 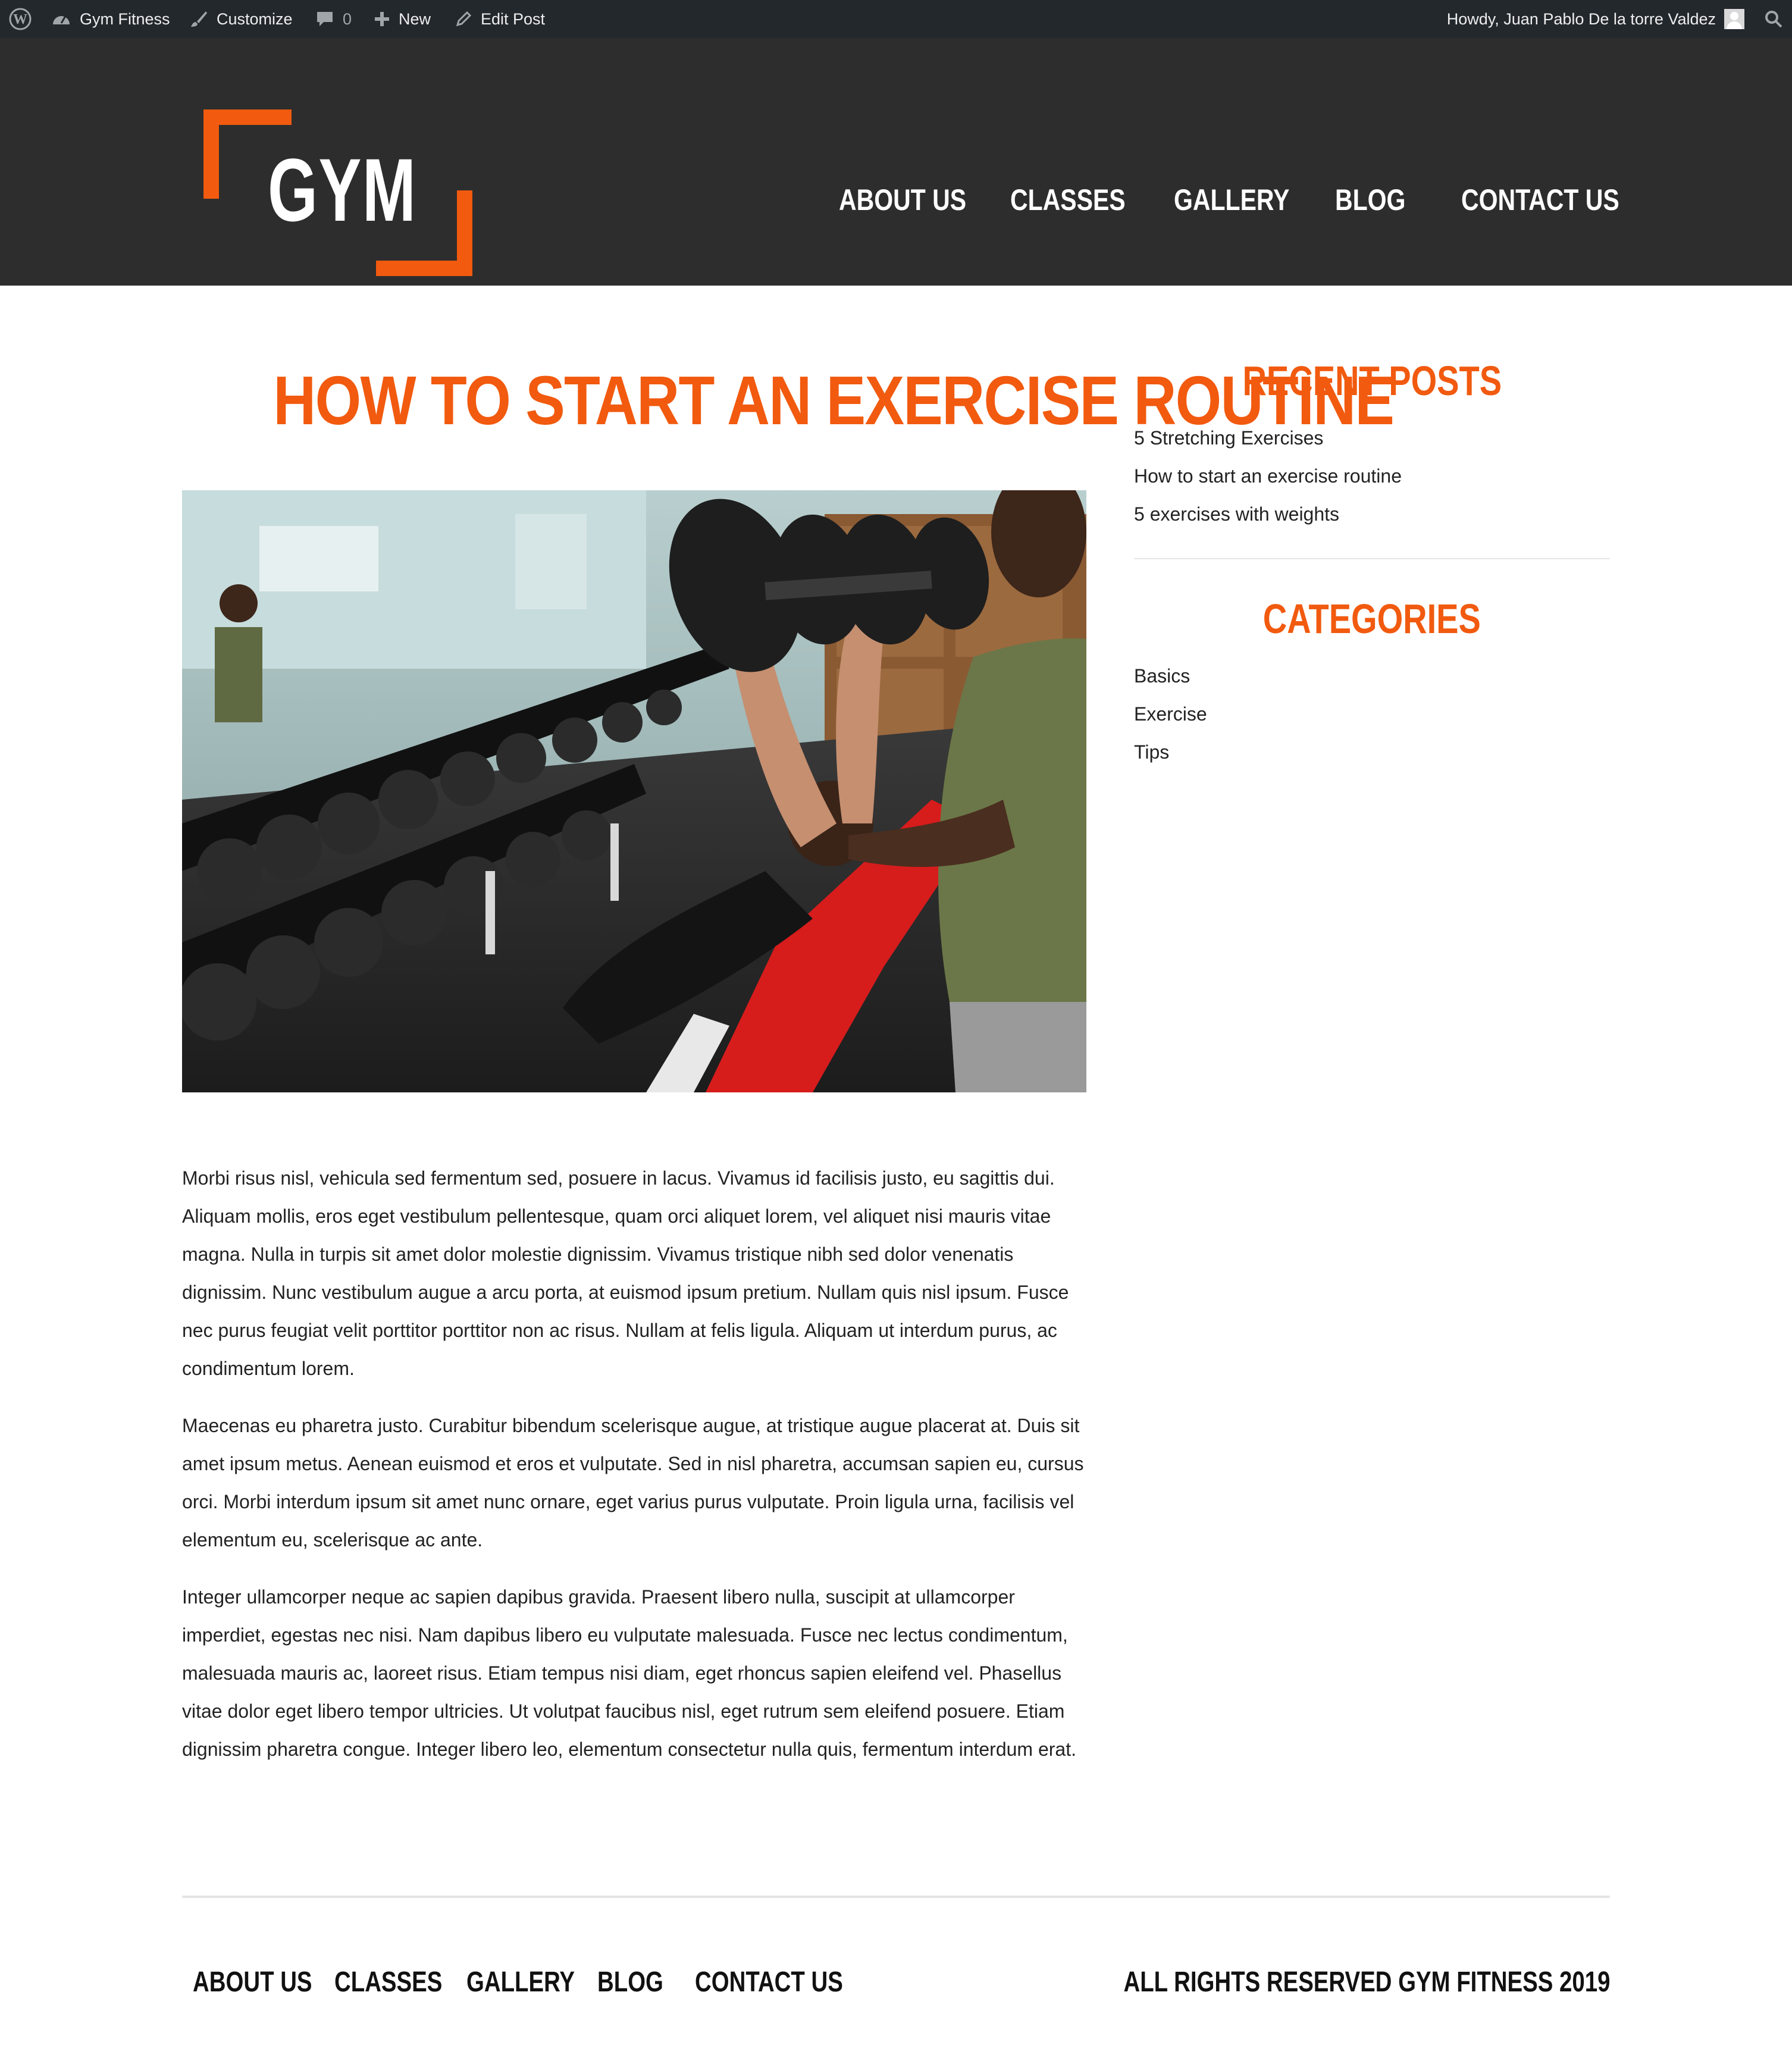 I want to click on footer-divider, so click(x=896, y=1897).